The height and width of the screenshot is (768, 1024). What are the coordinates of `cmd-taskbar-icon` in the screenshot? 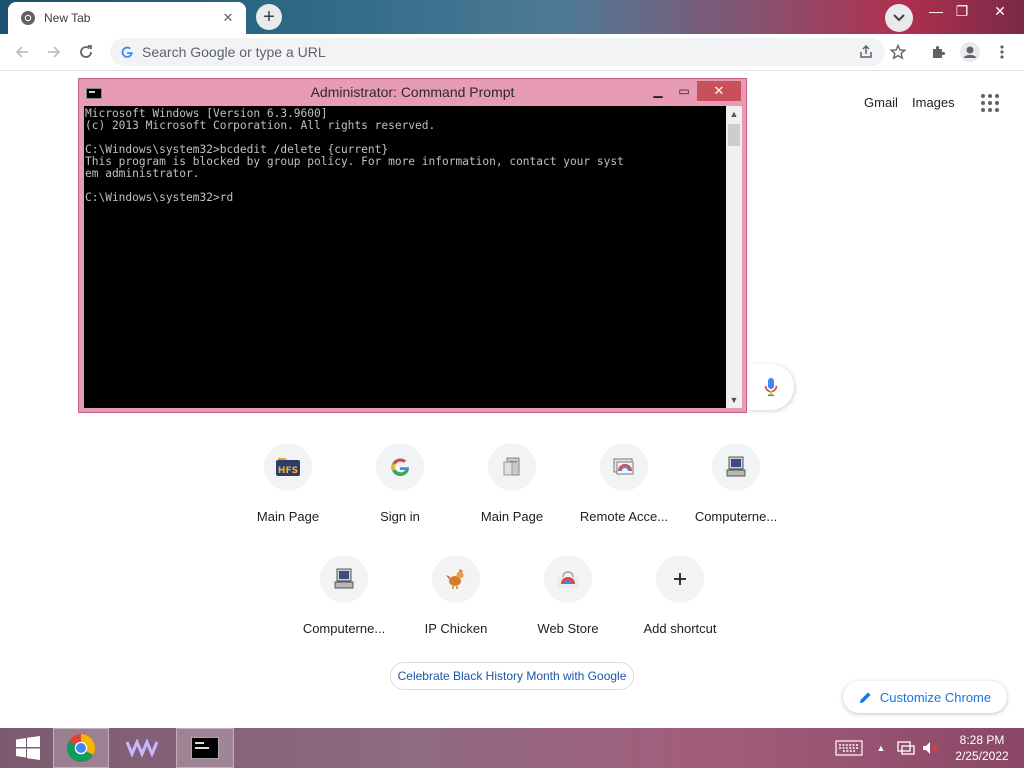 It's located at (205, 748).